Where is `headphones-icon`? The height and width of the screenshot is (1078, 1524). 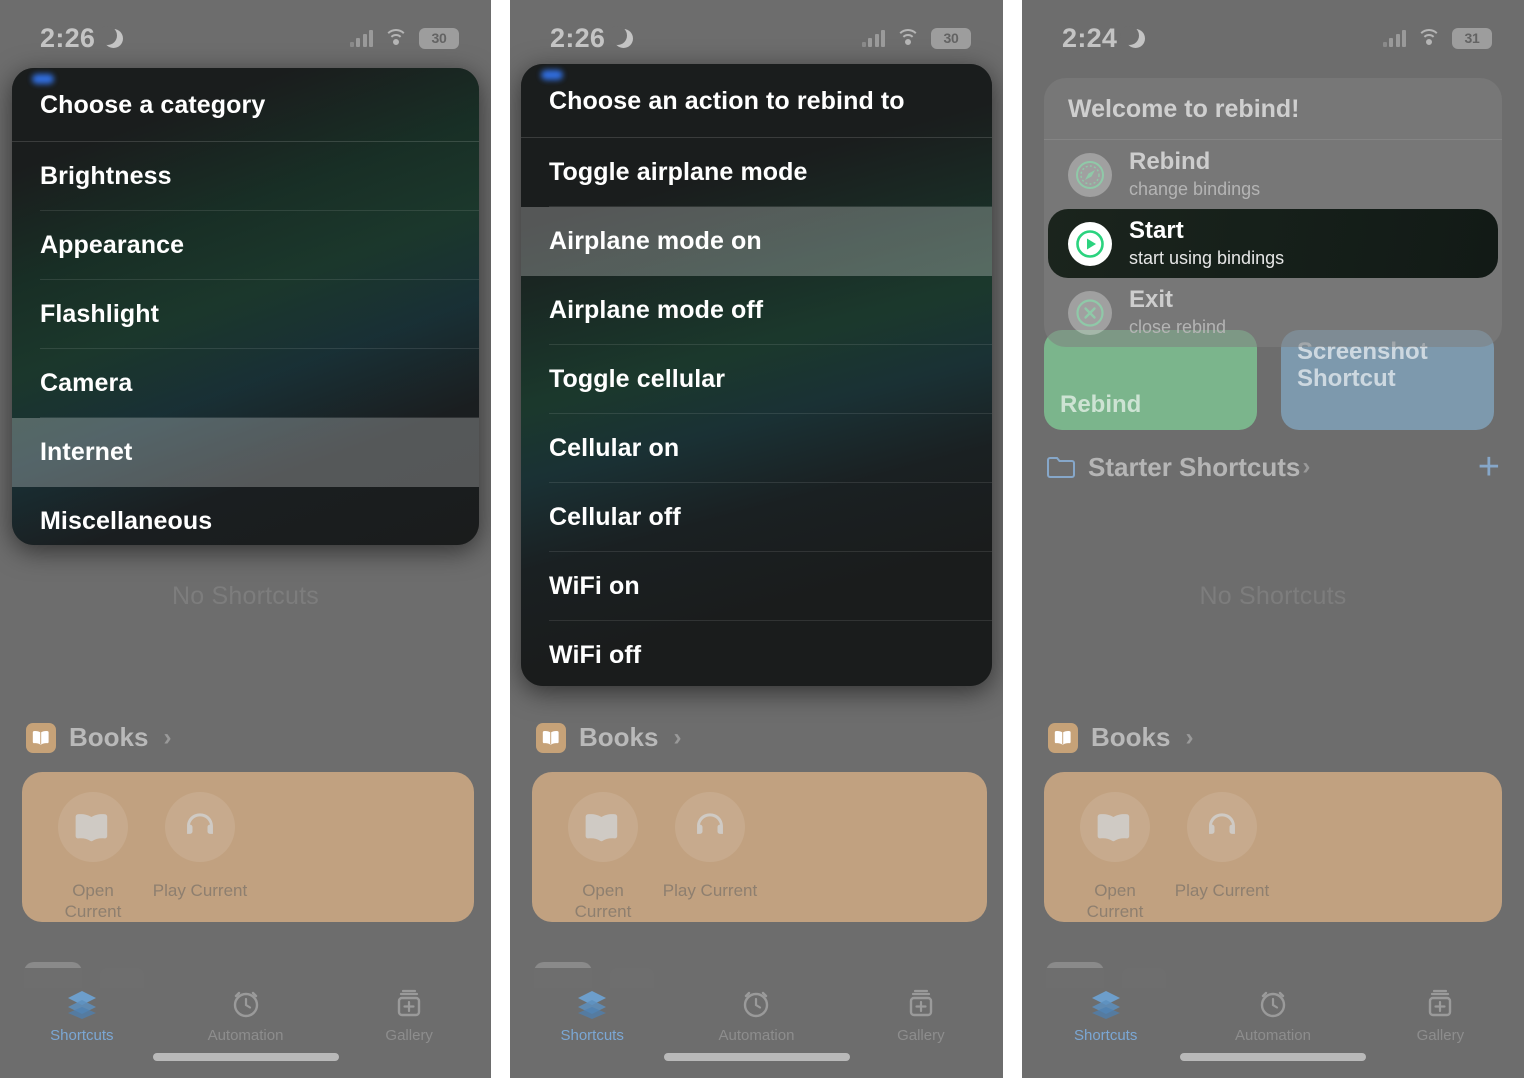 headphones-icon is located at coordinates (200, 827).